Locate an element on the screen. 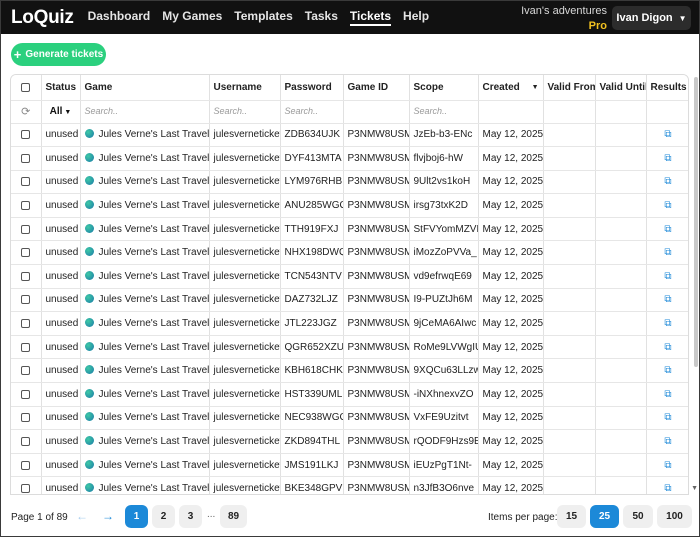 Image resolution: width=700 pixels, height=537 pixels. select-all-checkbox is located at coordinates (26, 87).